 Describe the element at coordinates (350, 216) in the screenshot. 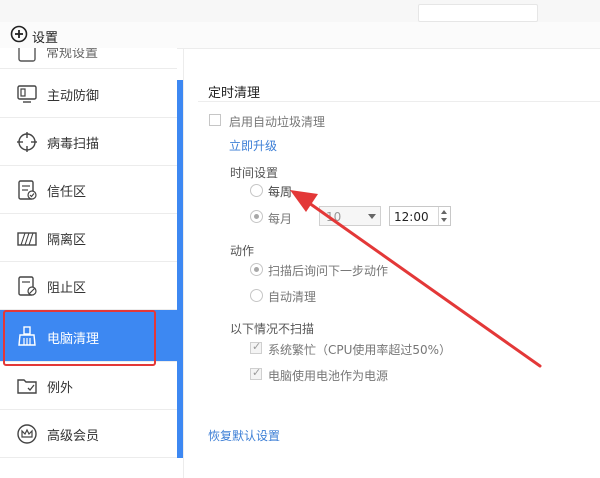

I see `day-select: 10` at that location.